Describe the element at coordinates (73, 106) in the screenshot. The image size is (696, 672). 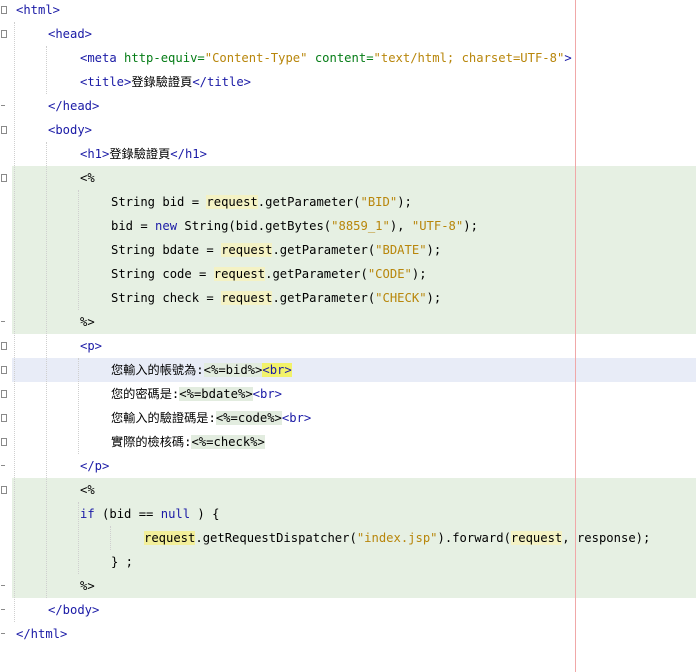
I see `code-line-5: </head>` at that location.